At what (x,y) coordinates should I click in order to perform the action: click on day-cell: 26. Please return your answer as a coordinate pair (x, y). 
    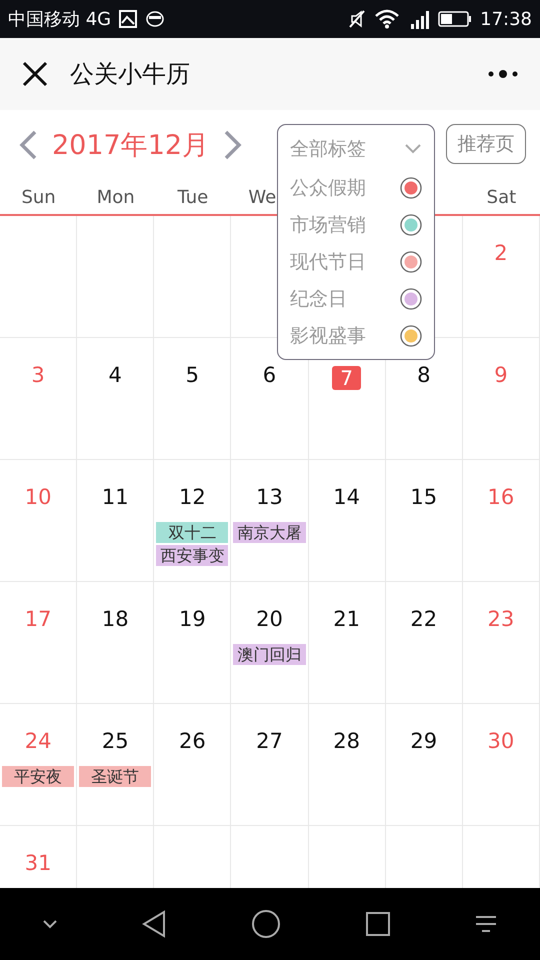
    Looking at the image, I should click on (193, 765).